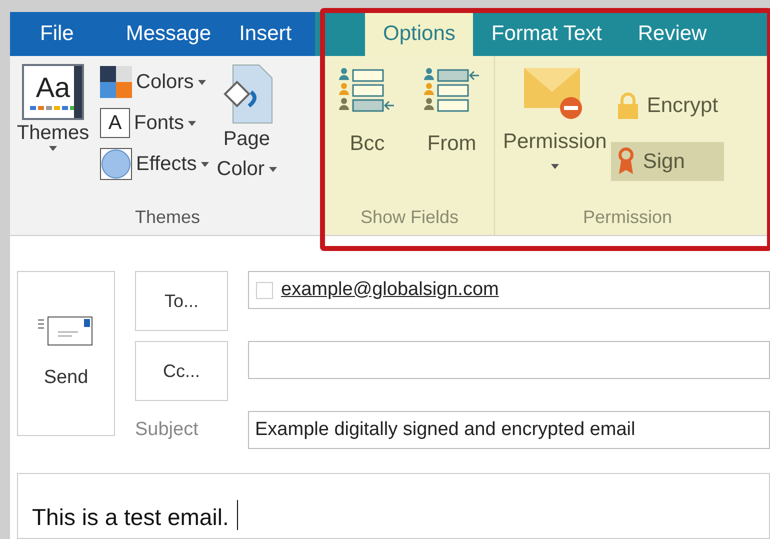 This screenshot has height=539, width=770. What do you see at coordinates (168, 217) in the screenshot?
I see `group-label: Themes` at bounding box center [168, 217].